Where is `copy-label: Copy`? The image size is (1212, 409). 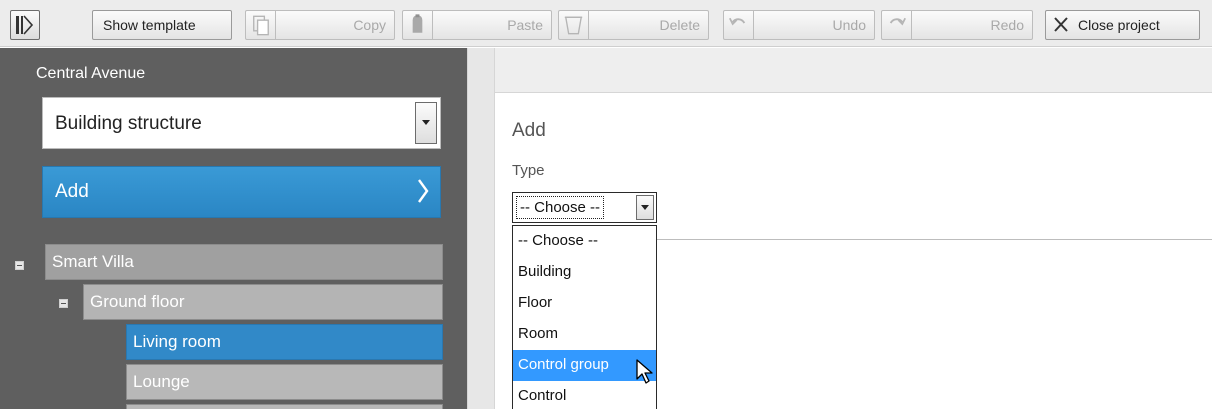
copy-label: Copy is located at coordinates (369, 25).